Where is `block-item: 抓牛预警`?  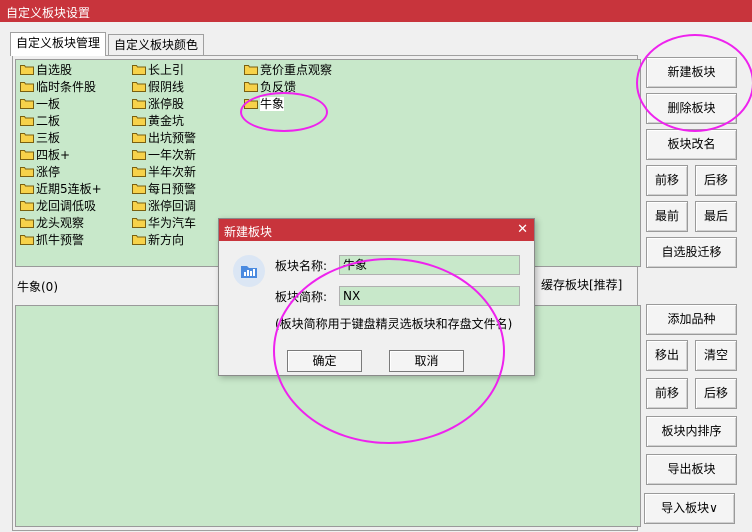 block-item: 抓牛预警 is located at coordinates (52, 240).